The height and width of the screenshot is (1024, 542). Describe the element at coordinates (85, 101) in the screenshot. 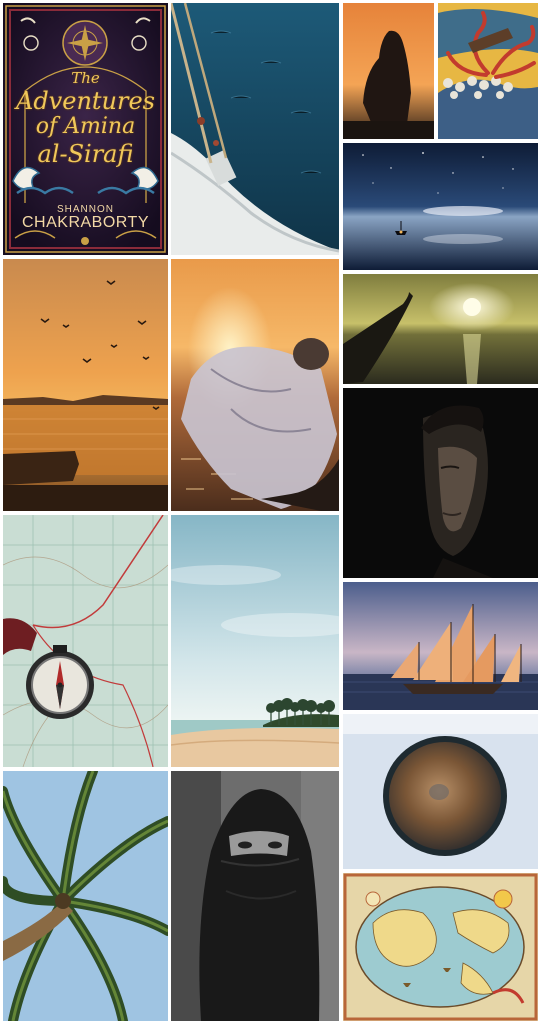

I see `cover-title-line-2: Adventures` at that location.